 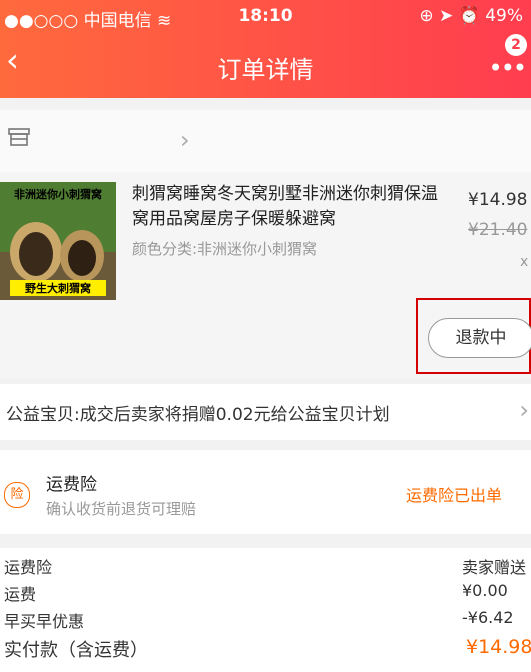 I want to click on summary-value: ¥0.00, so click(x=485, y=590).